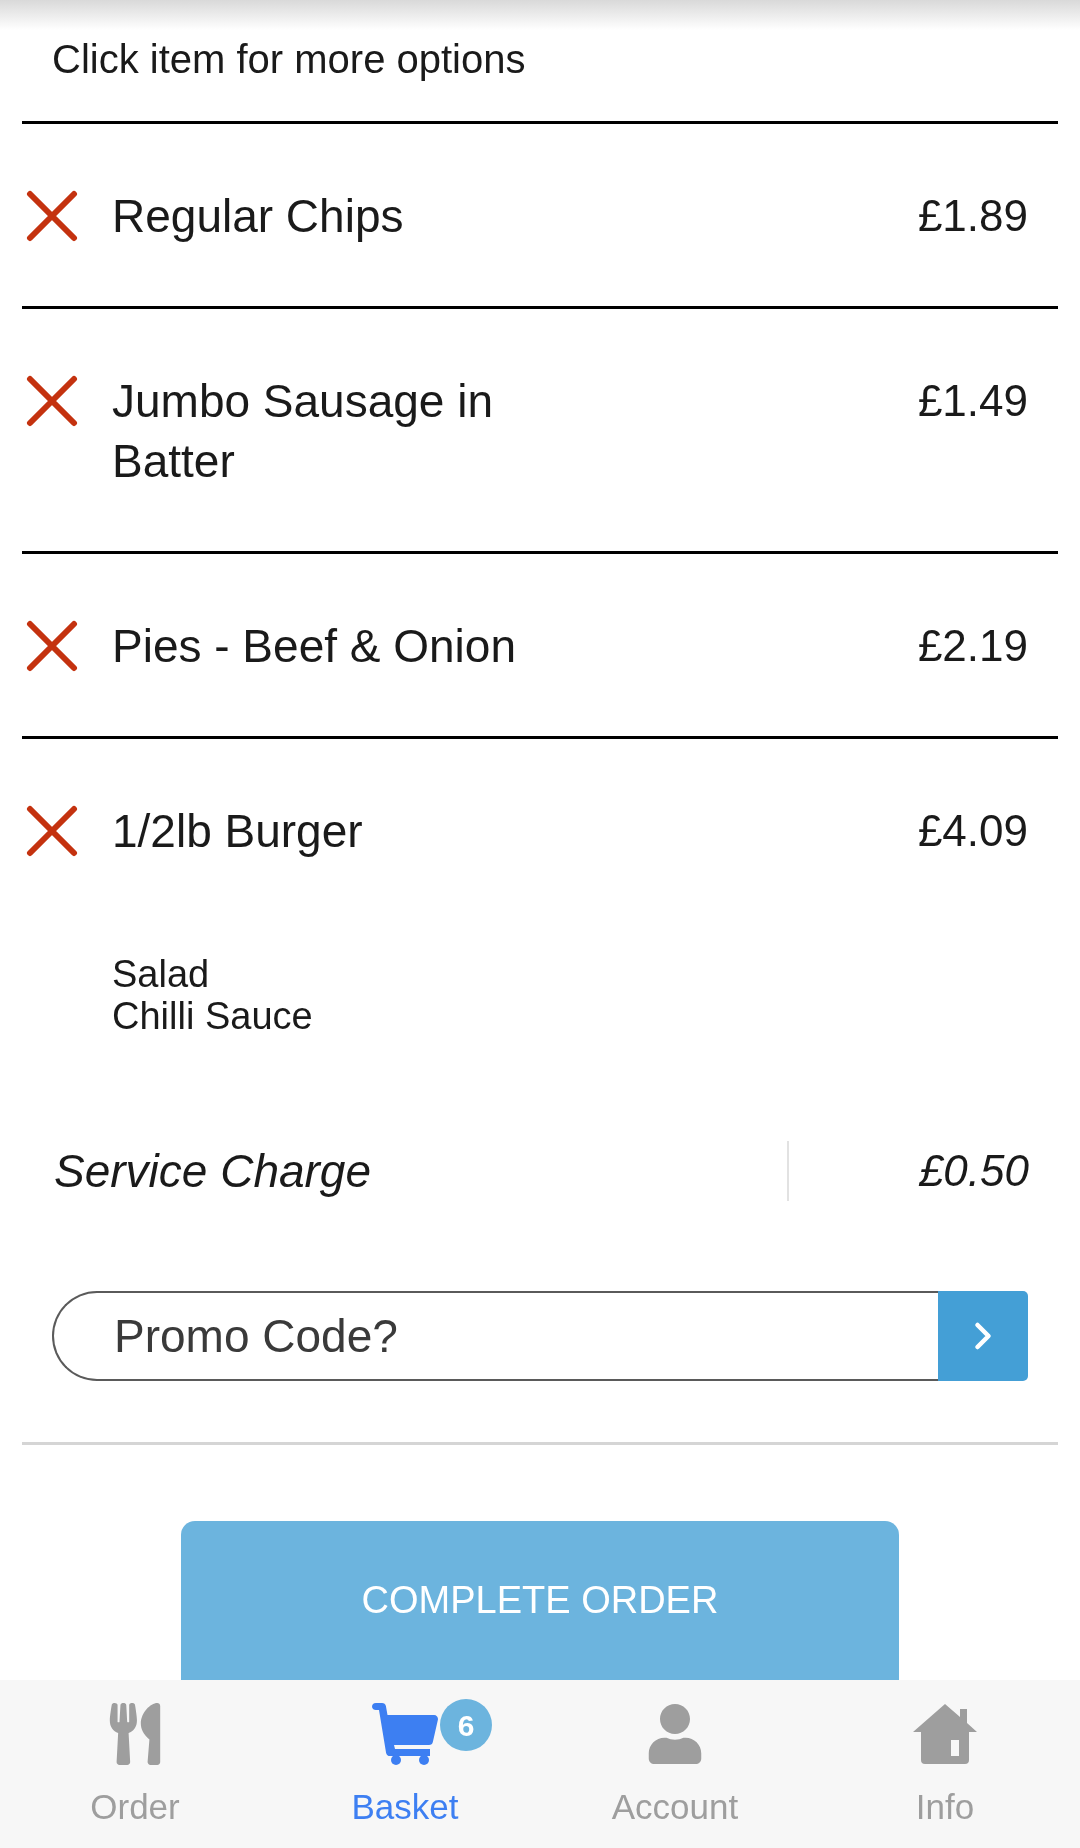 This screenshot has height=1848, width=1080. I want to click on item-name: Jumbo Sausage in Batter, so click(342, 431).